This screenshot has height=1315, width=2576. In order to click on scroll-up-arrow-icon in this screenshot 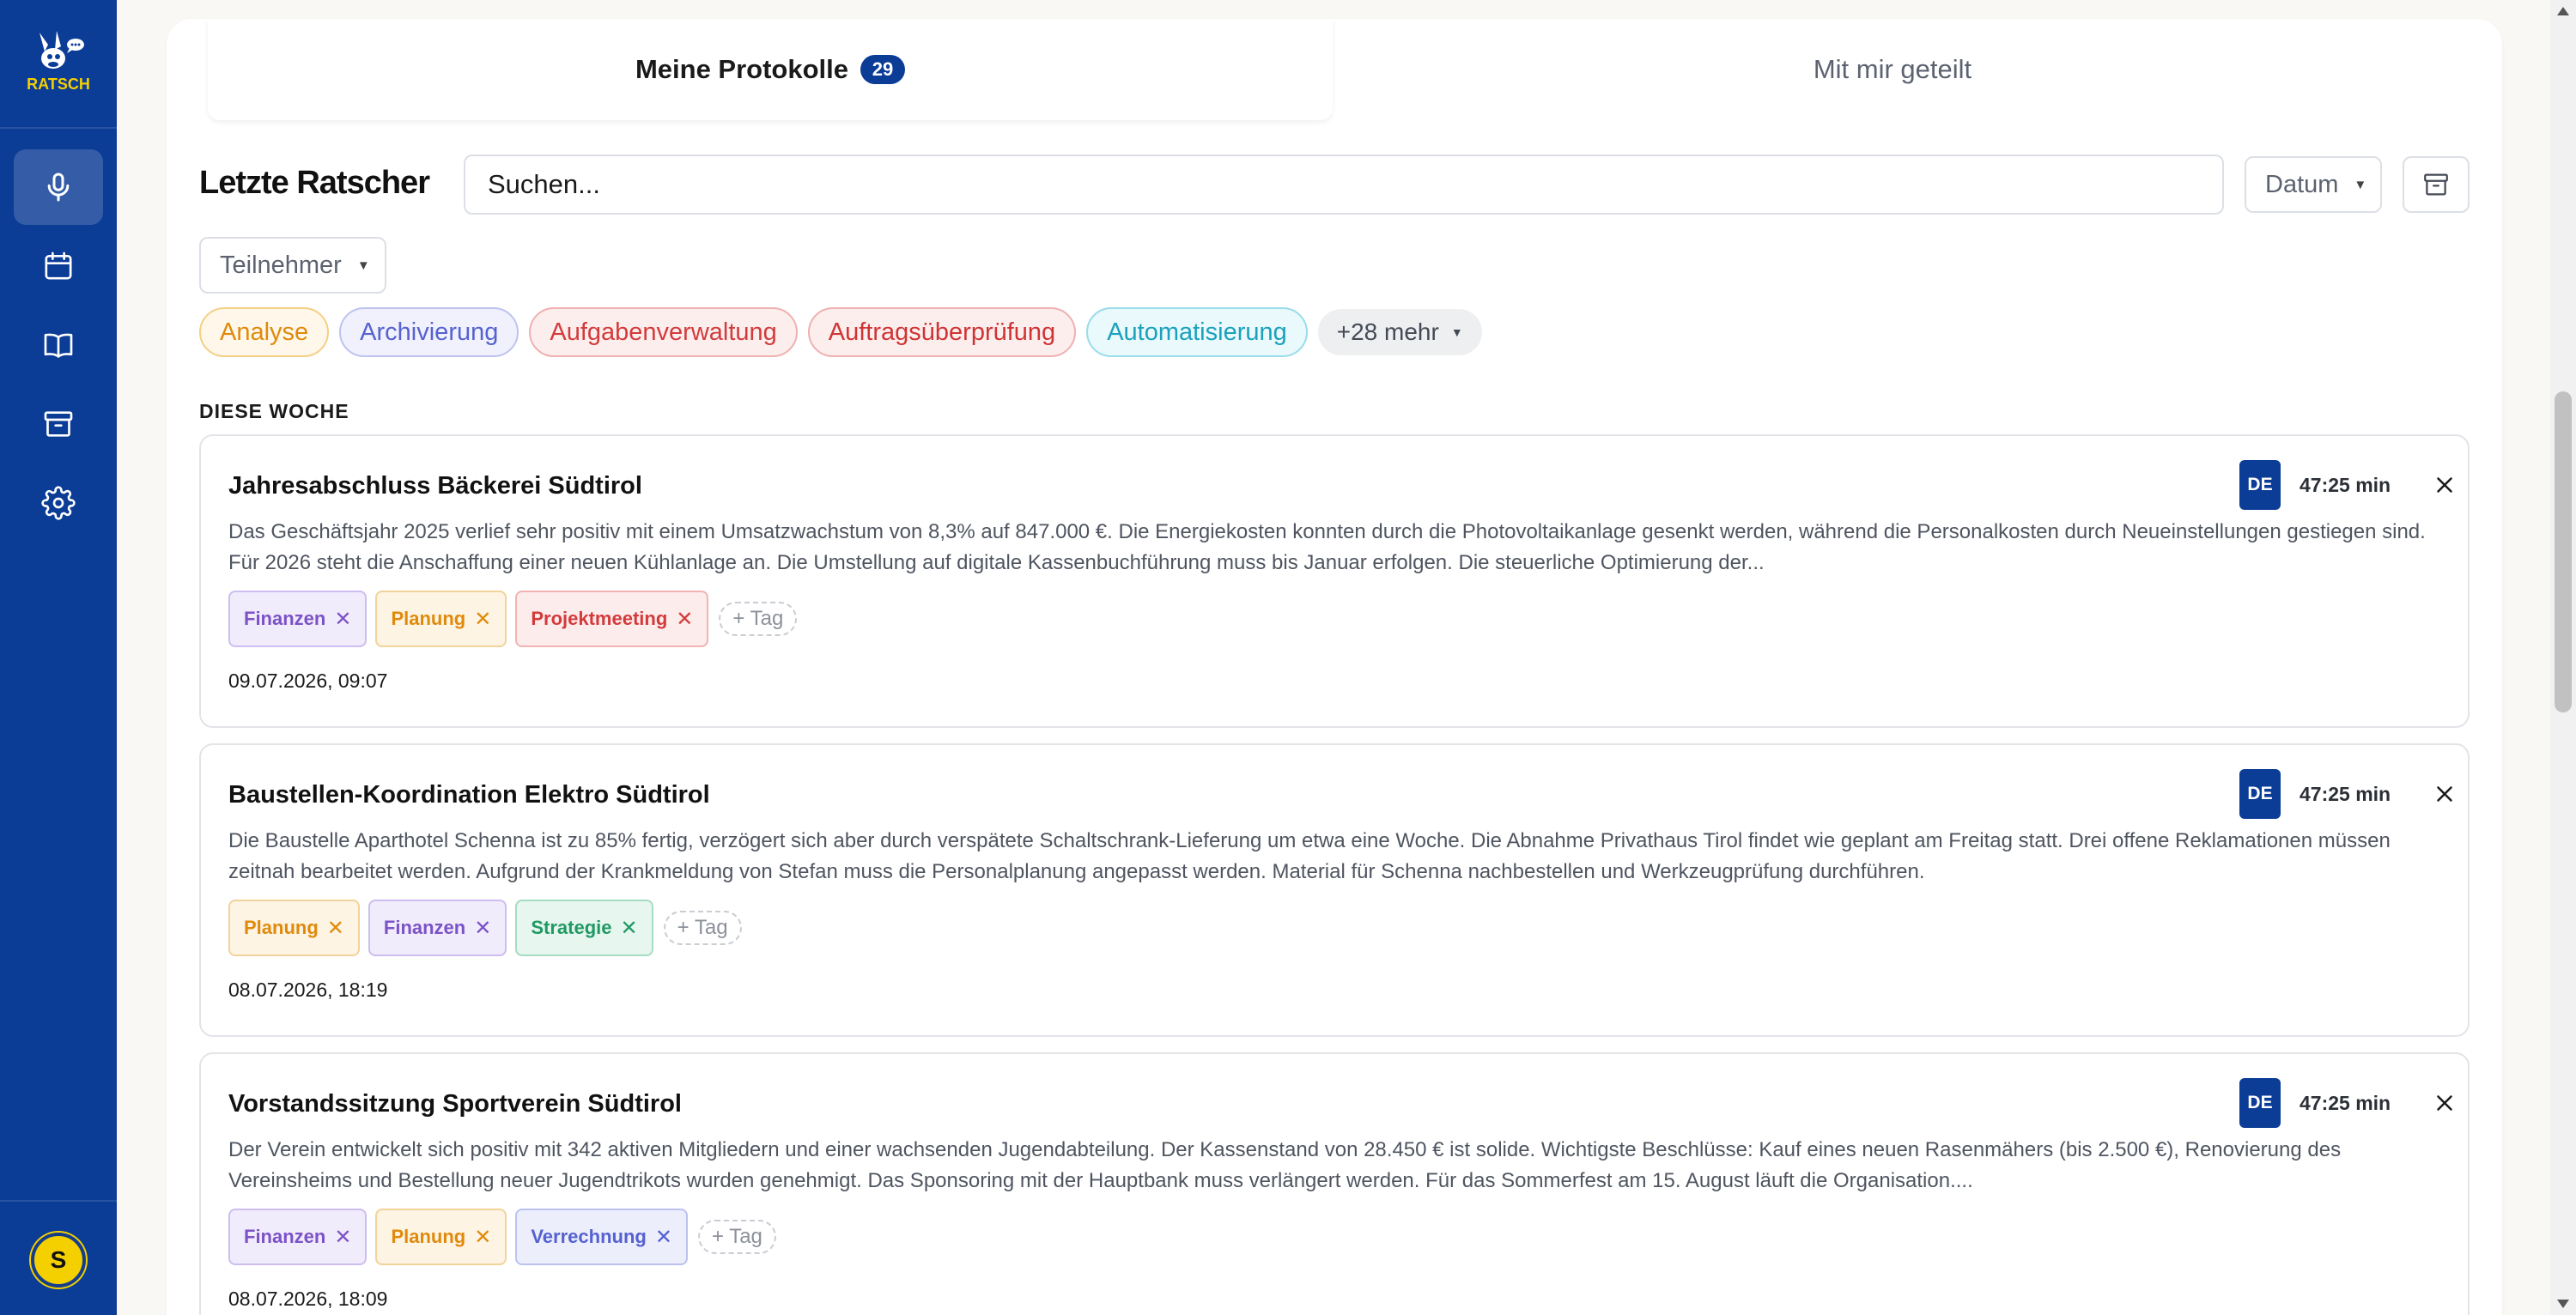, I will do `click(2563, 11)`.